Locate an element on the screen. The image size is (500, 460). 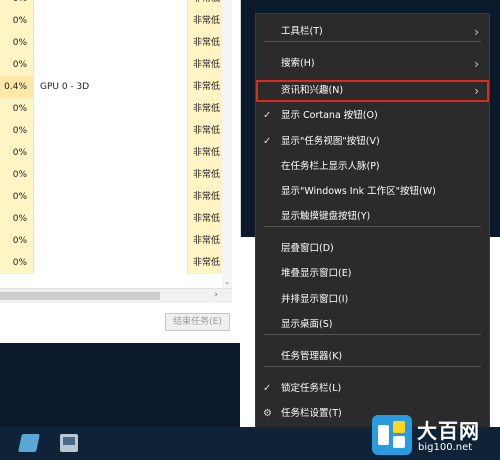
scrollbar-thumb is located at coordinates (80, 296).